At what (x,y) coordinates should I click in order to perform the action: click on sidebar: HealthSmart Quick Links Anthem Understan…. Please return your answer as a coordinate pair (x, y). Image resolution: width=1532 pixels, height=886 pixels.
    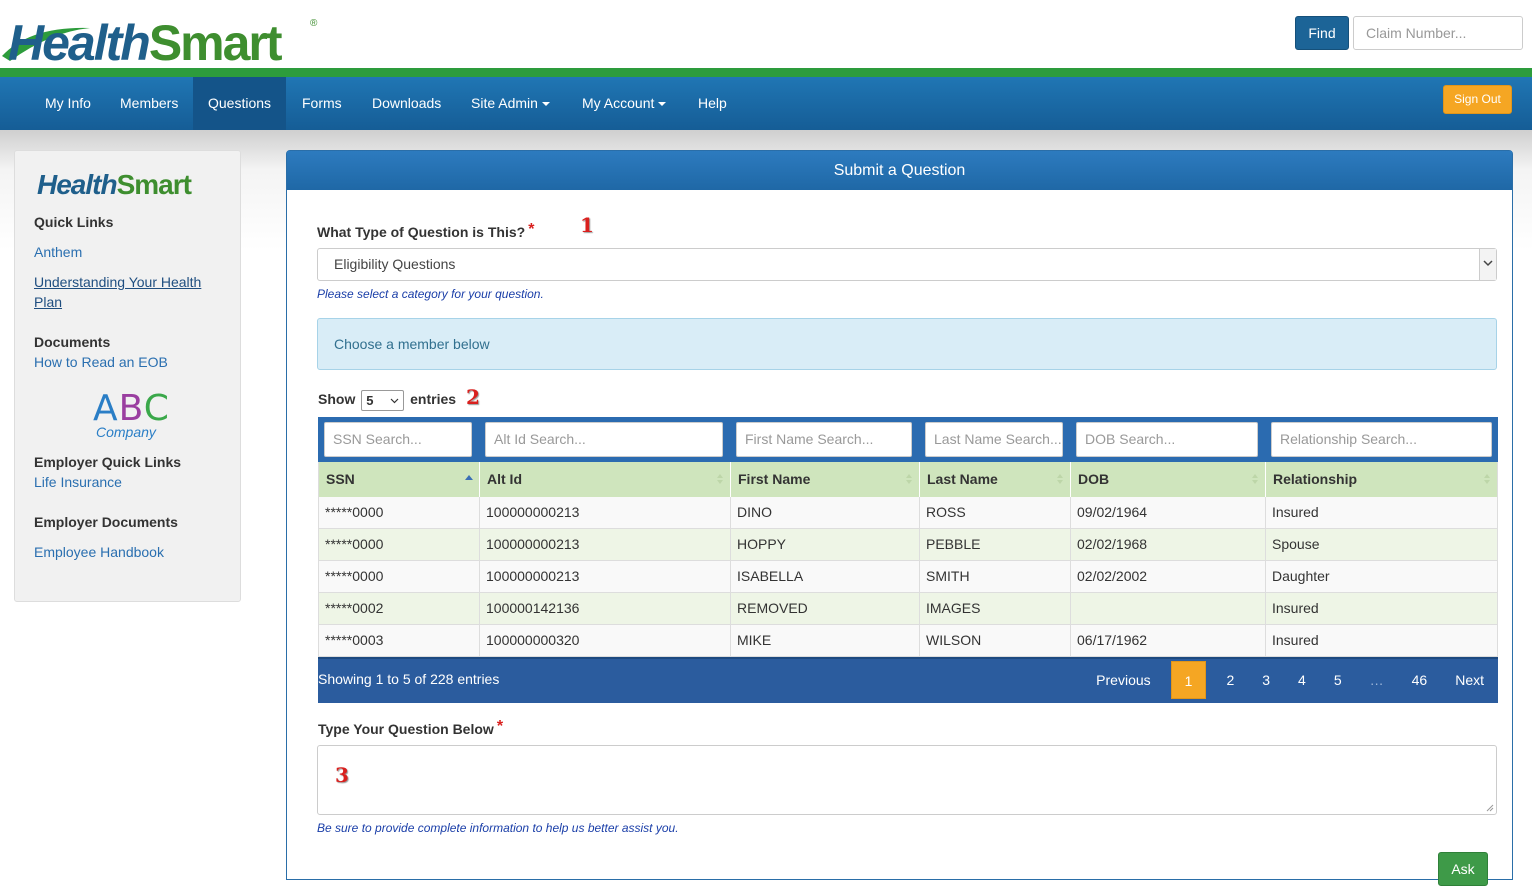
    Looking at the image, I should click on (127, 376).